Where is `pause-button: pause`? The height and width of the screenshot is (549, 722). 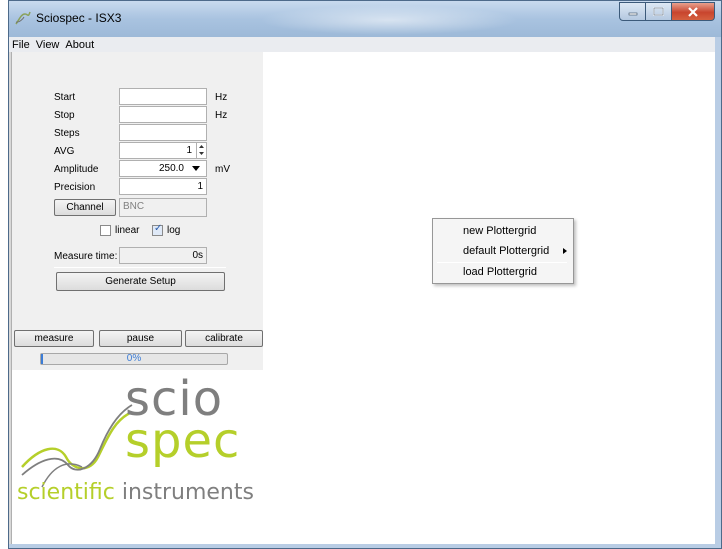 pause-button: pause is located at coordinates (140, 338).